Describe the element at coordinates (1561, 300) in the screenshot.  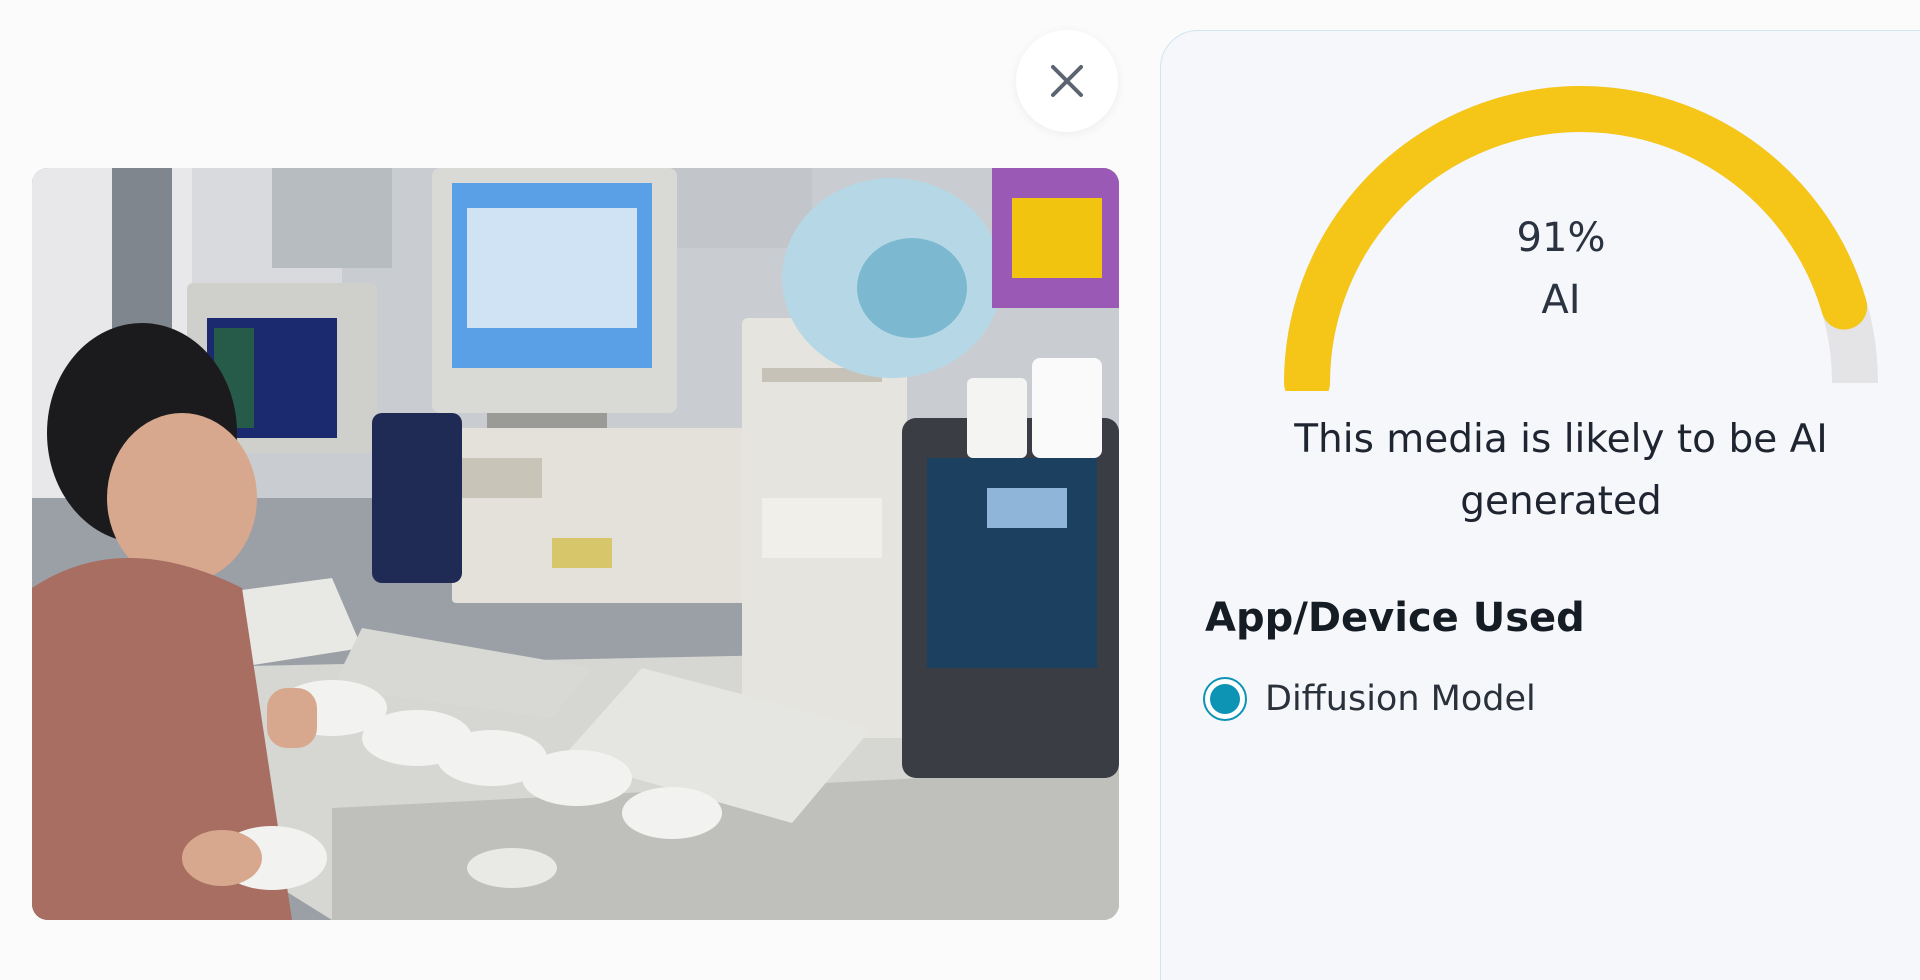
I see `classification-label: AI` at that location.